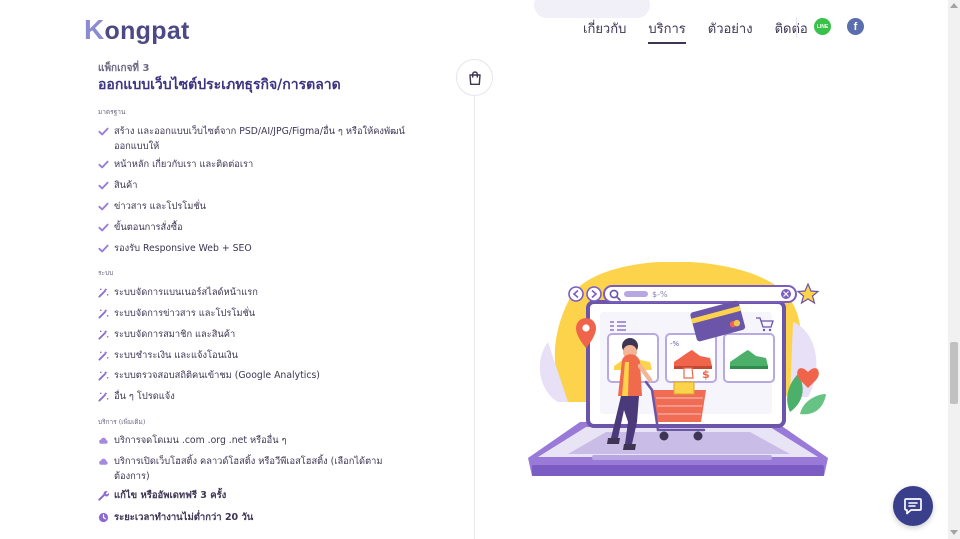 This screenshot has width=960, height=539. What do you see at coordinates (594, 294) in the screenshot?
I see `forward-arrow-icon` at bounding box center [594, 294].